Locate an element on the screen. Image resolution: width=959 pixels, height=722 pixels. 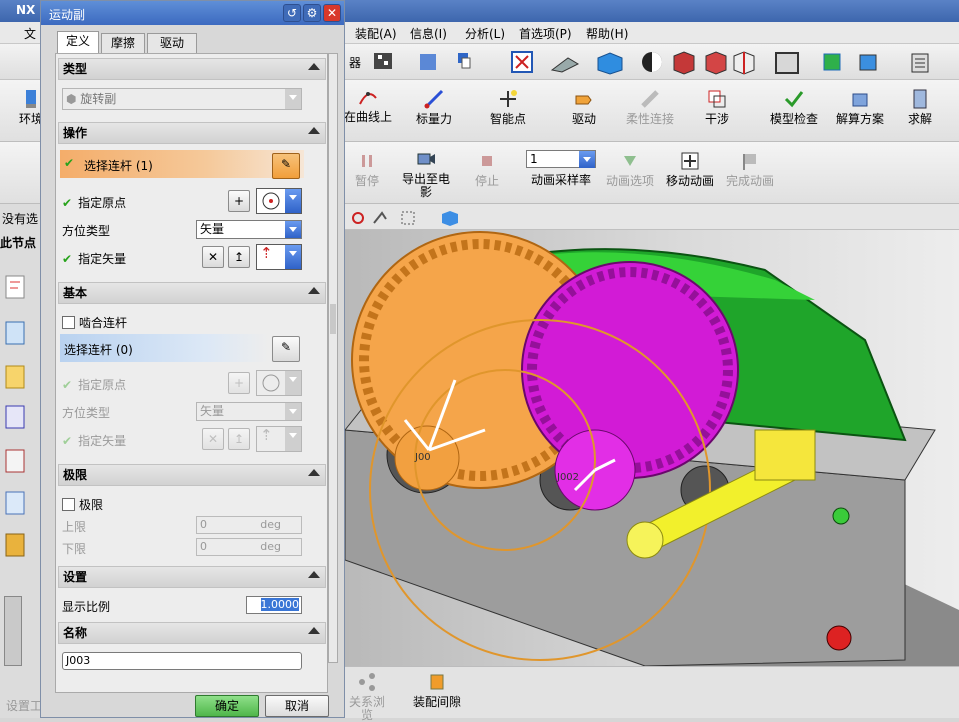
stop-label: 停止 is located at coordinates (486, 181).